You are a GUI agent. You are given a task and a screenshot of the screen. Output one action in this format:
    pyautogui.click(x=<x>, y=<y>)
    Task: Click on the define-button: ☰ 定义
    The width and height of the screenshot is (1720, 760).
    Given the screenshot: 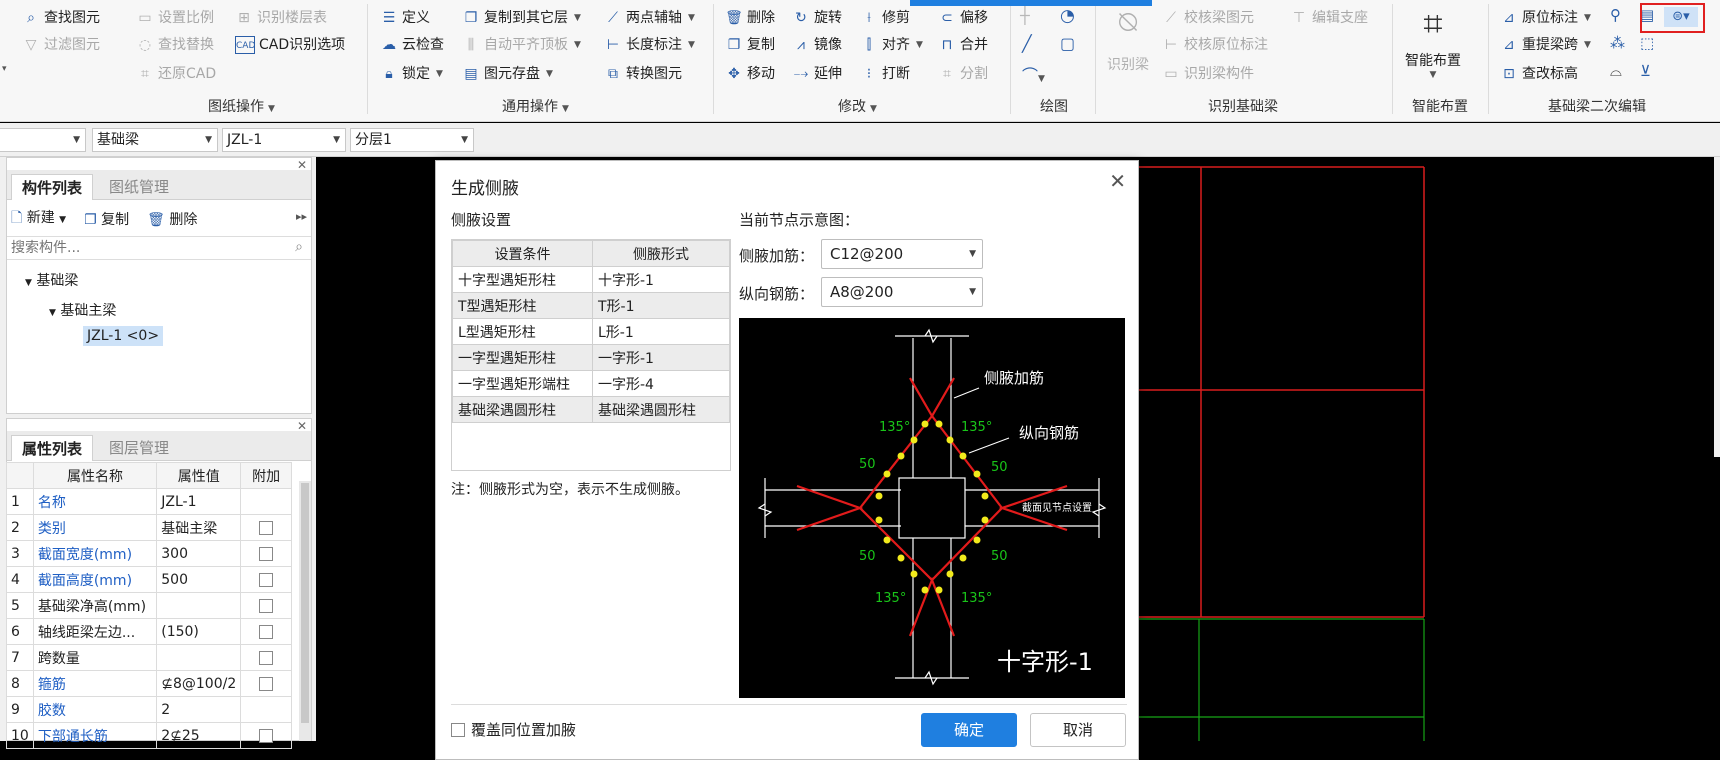 What is the action you would take?
    pyautogui.click(x=405, y=18)
    